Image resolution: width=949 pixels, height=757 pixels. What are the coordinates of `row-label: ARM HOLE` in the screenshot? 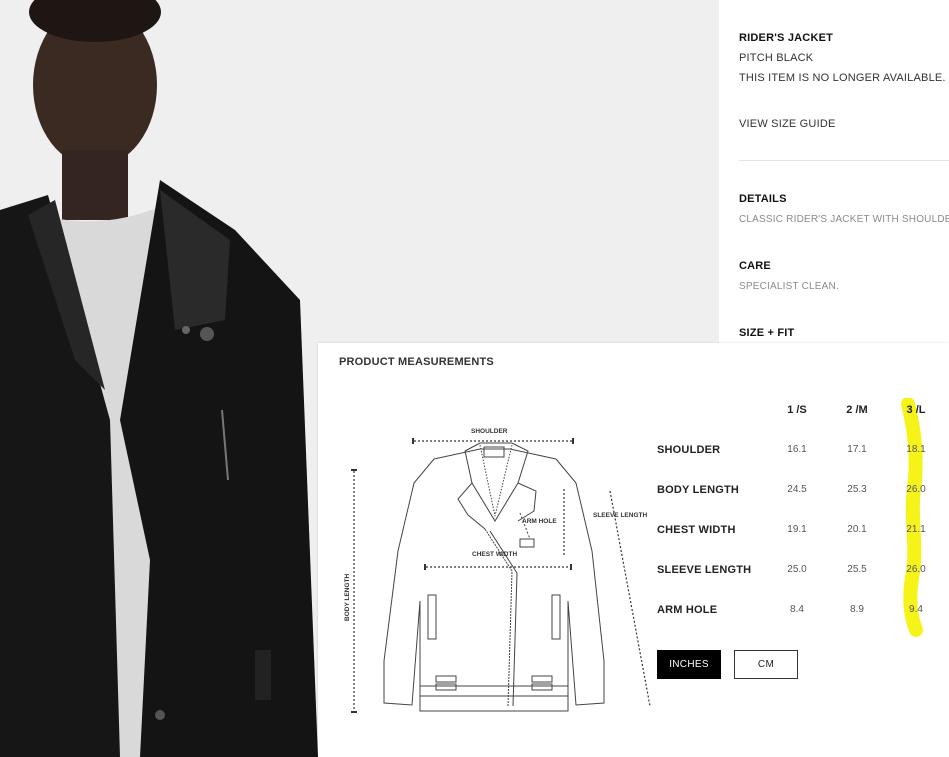 It's located at (687, 610).